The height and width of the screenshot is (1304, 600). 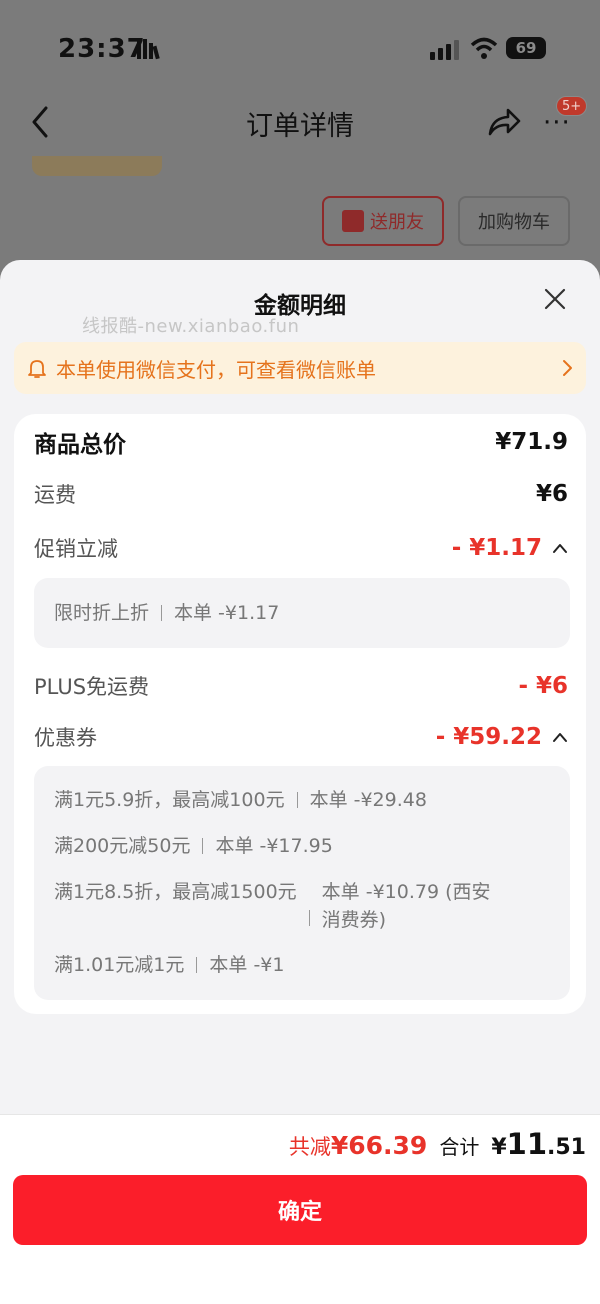 I want to click on books-icon, so click(x=148, y=49).